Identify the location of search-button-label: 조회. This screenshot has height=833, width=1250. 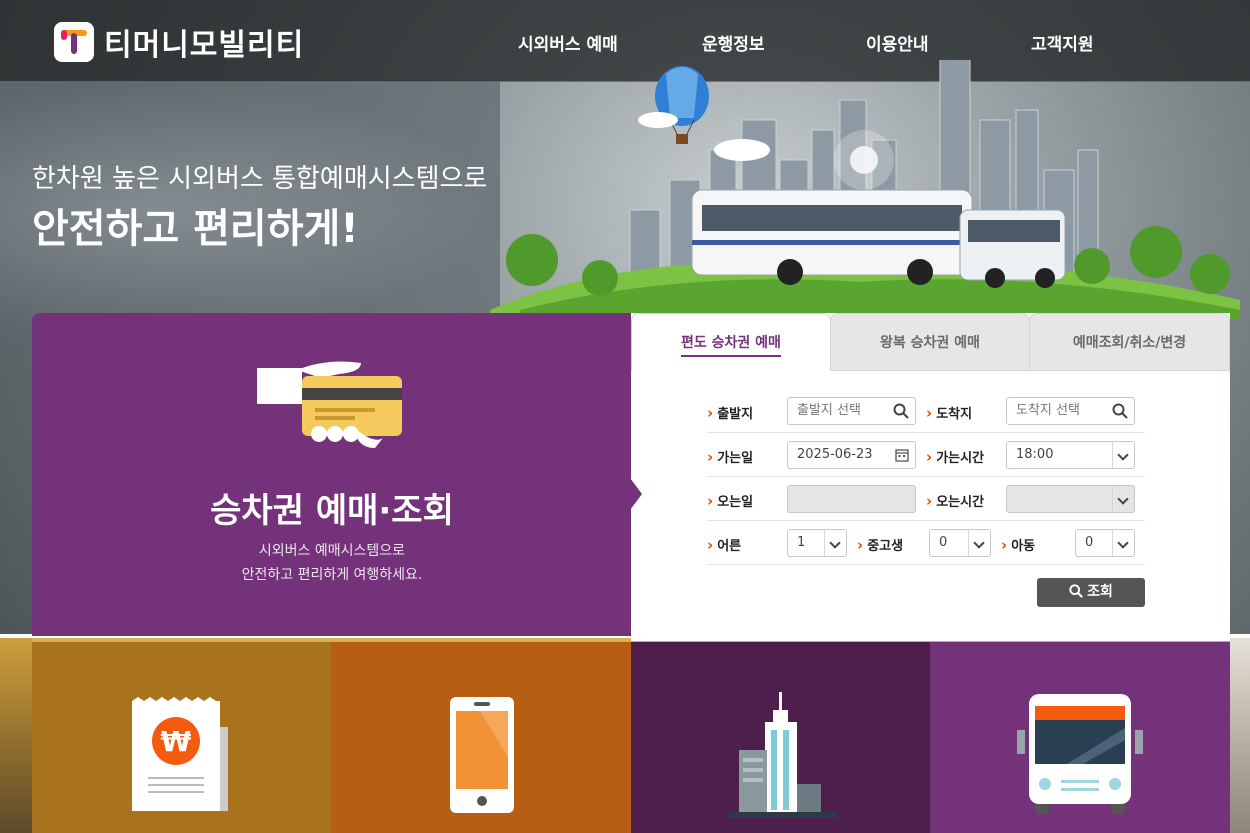
(1100, 592).